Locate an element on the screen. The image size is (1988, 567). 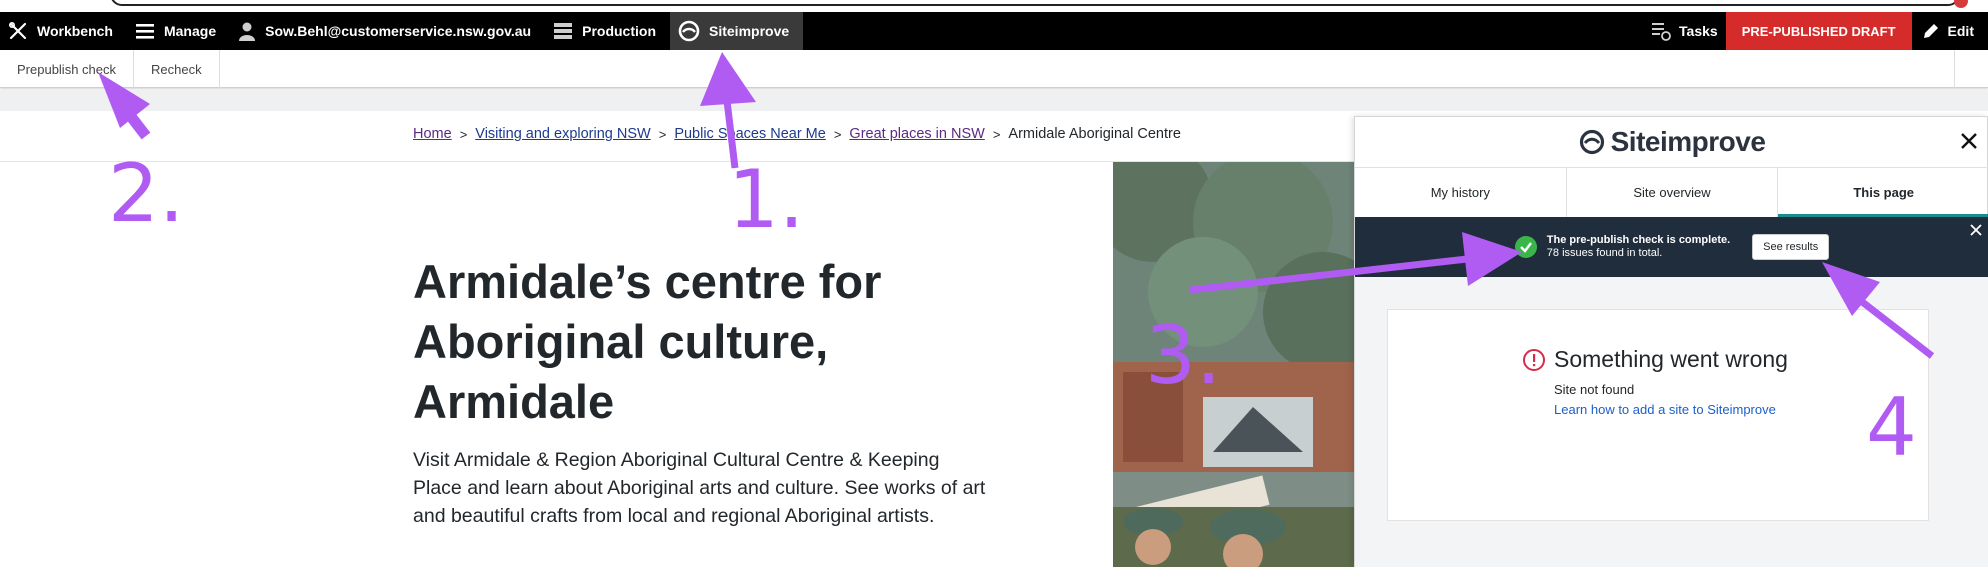
error-heading: Something went wrong is located at coordinates (1655, 359).